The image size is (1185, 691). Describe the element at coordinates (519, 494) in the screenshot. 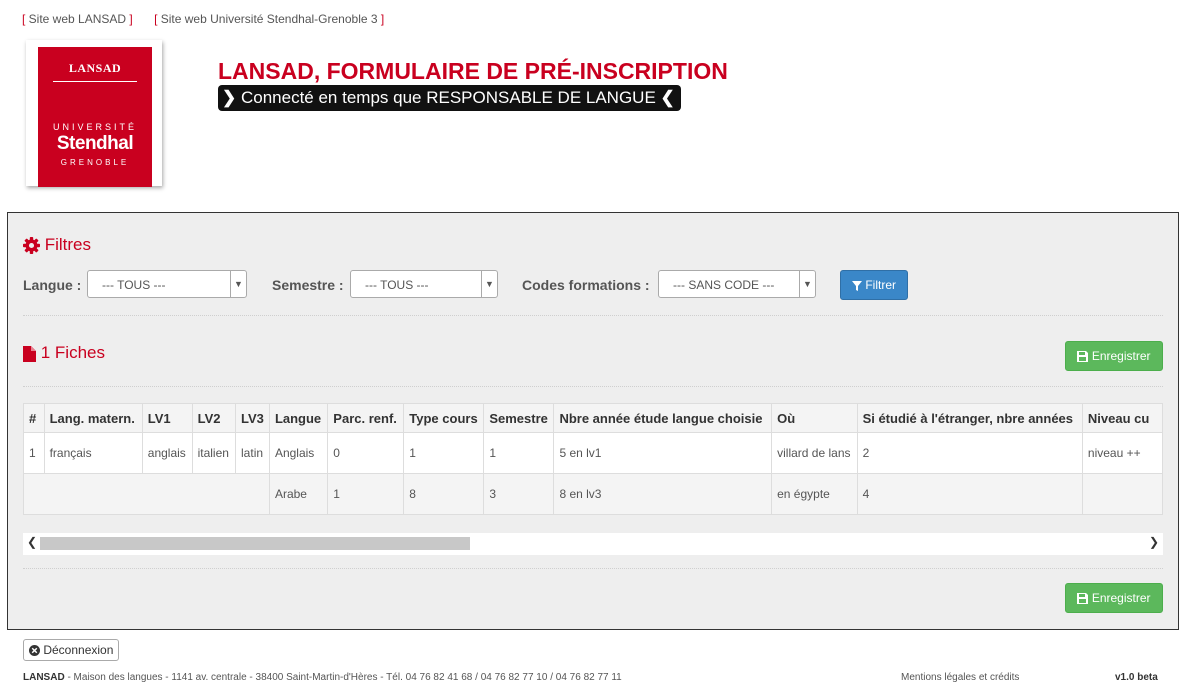

I see `table-cell: 3` at that location.